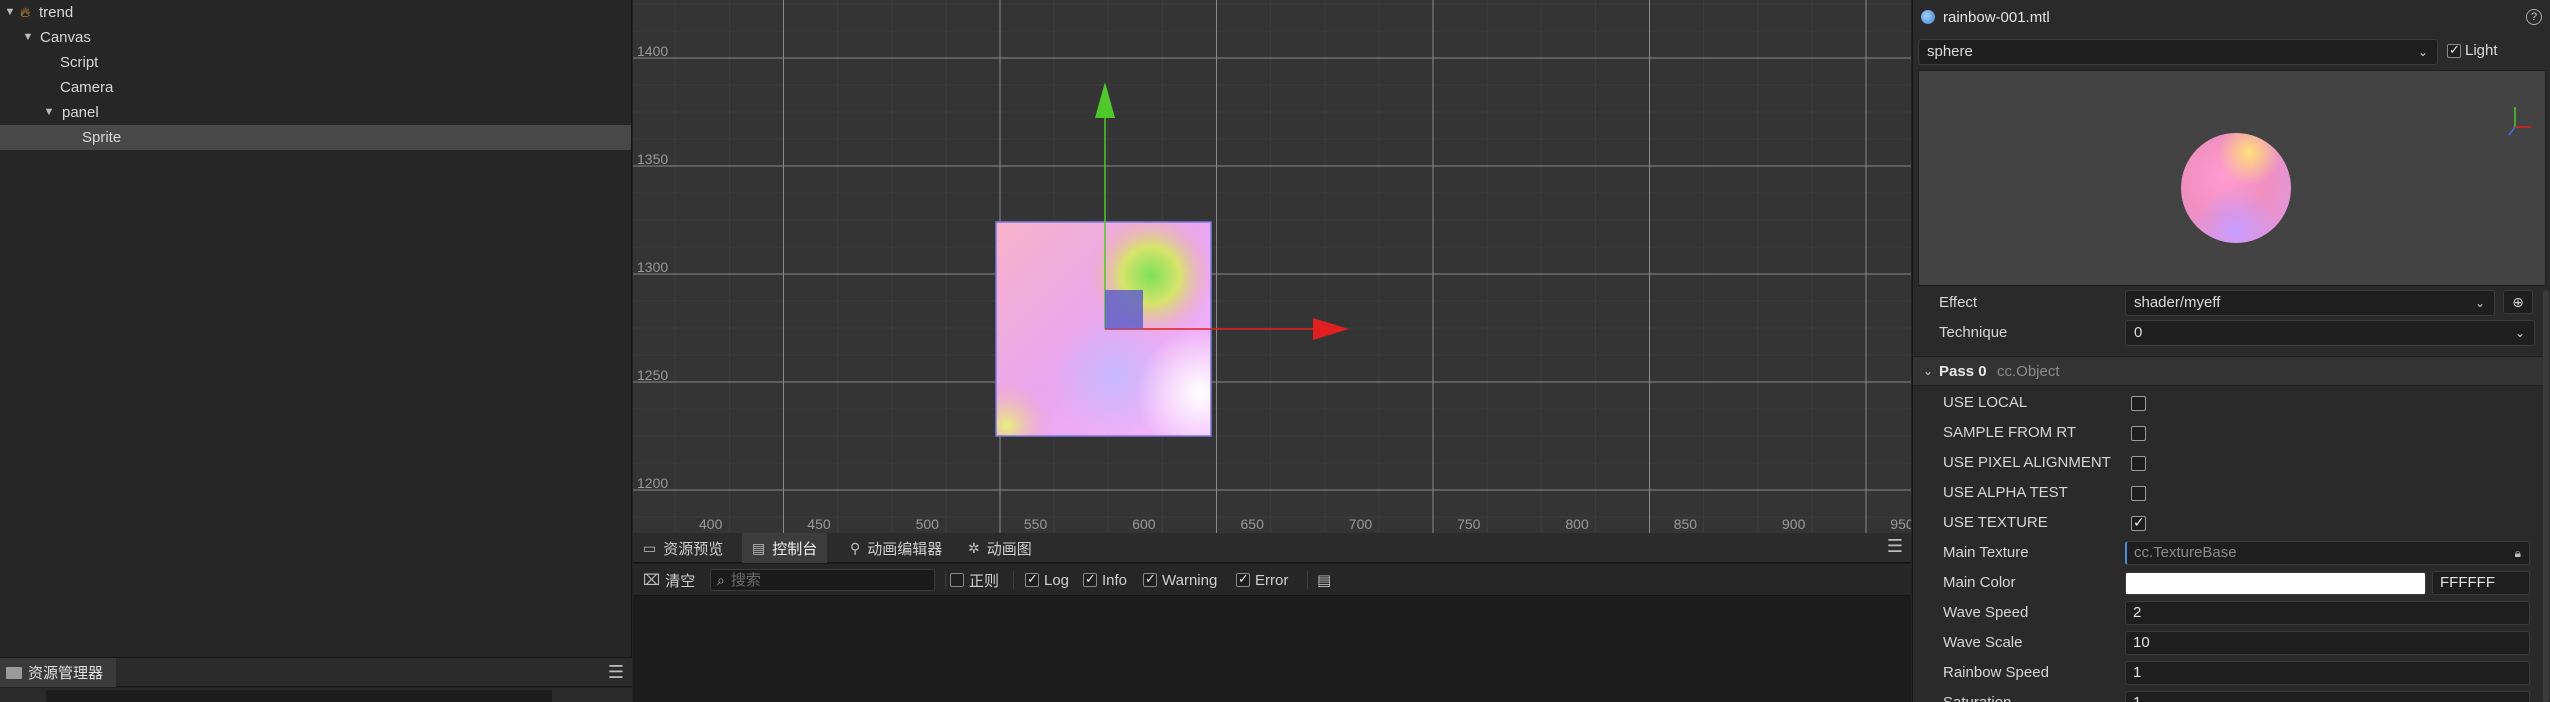  I want to click on material-preview, so click(2232, 178).